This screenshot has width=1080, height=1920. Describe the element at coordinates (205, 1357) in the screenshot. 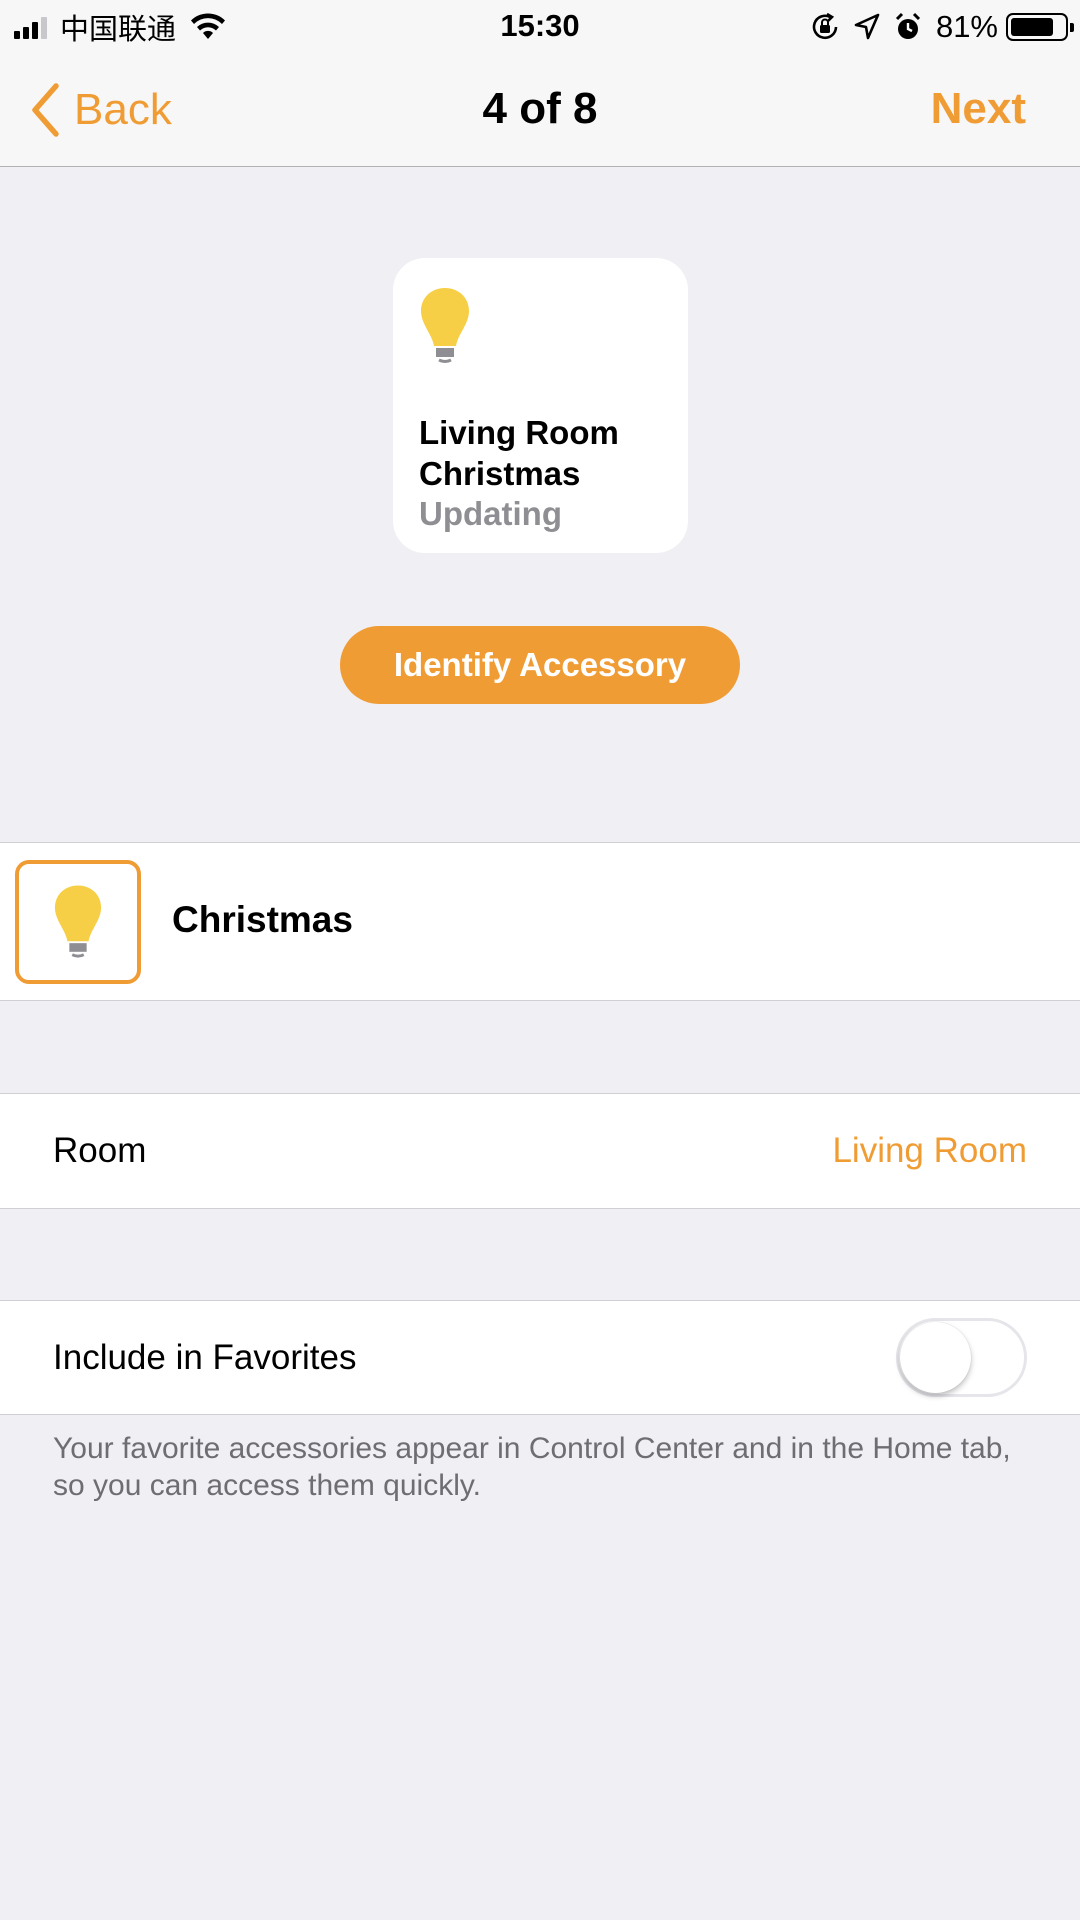

I see `favorites-label: Include in Favorites` at that location.